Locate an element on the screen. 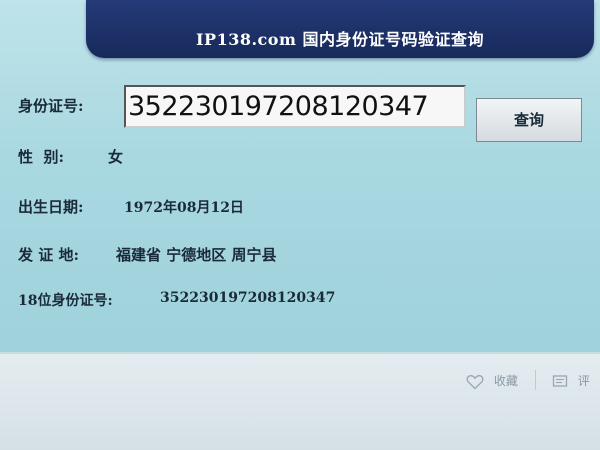  query-button: 查询 is located at coordinates (529, 120).